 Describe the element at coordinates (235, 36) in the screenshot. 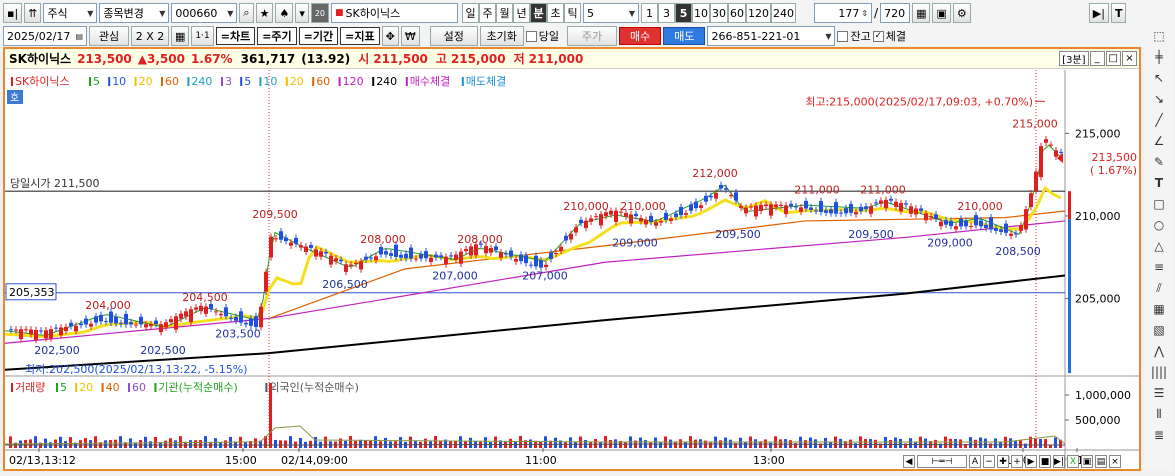

I see `tab-chart: =차트` at that location.